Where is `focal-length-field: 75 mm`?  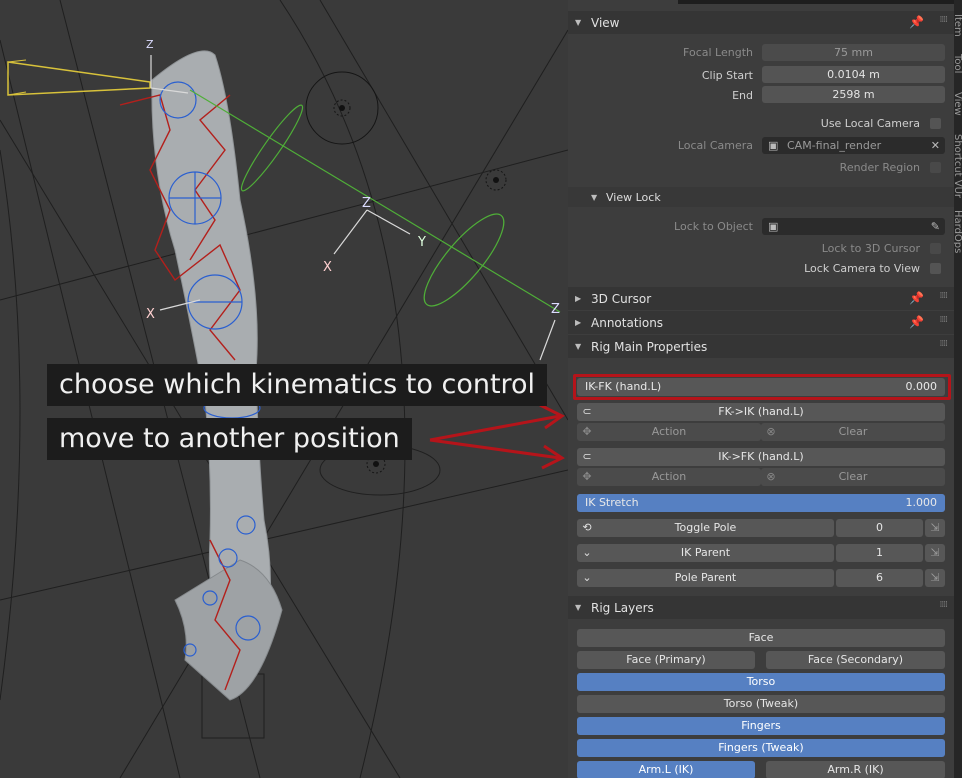
focal-length-field: 75 mm is located at coordinates (853, 52).